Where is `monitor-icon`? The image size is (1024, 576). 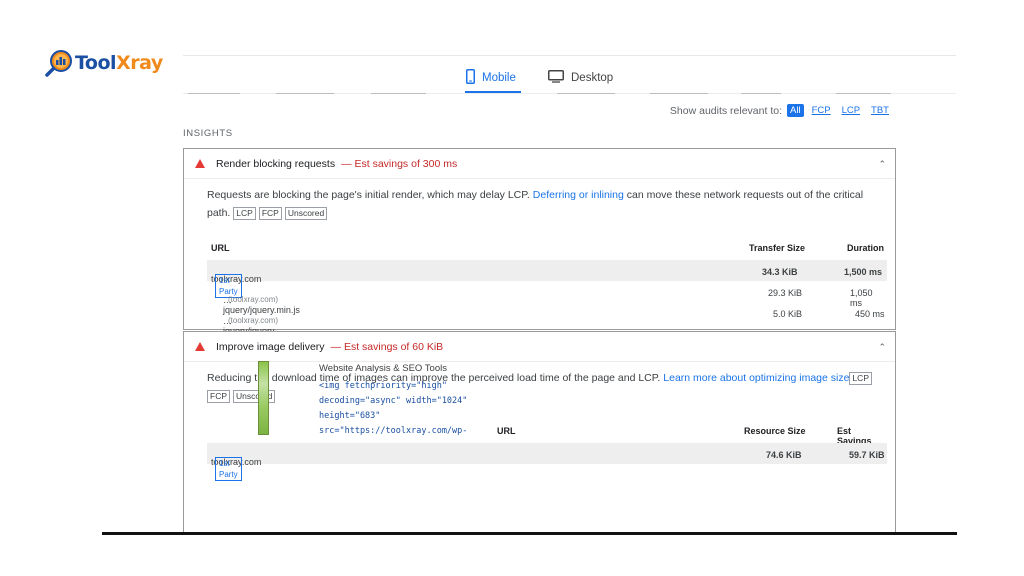 monitor-icon is located at coordinates (556, 78).